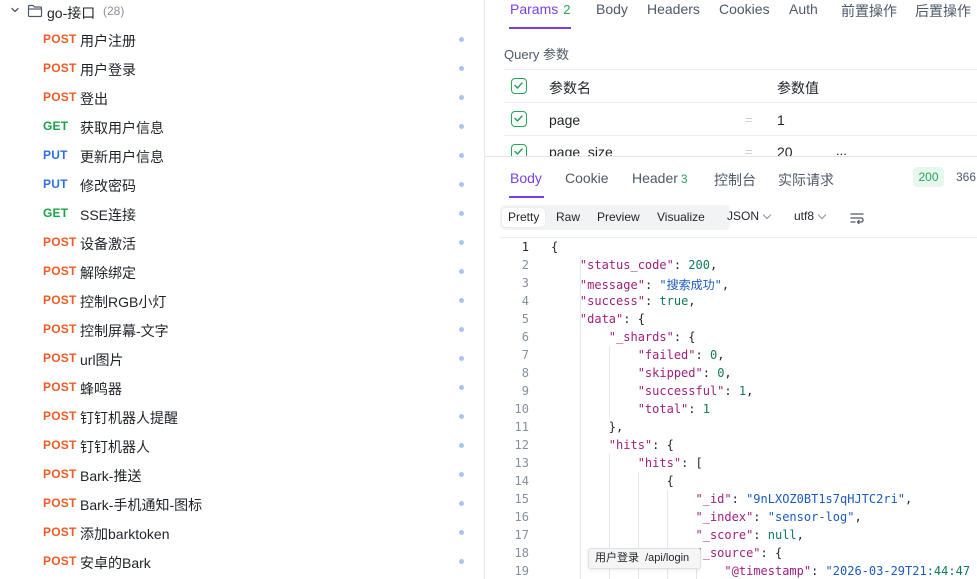 Image resolution: width=977 pixels, height=579 pixels. I want to click on http-method-badge: PUT, so click(55, 155).